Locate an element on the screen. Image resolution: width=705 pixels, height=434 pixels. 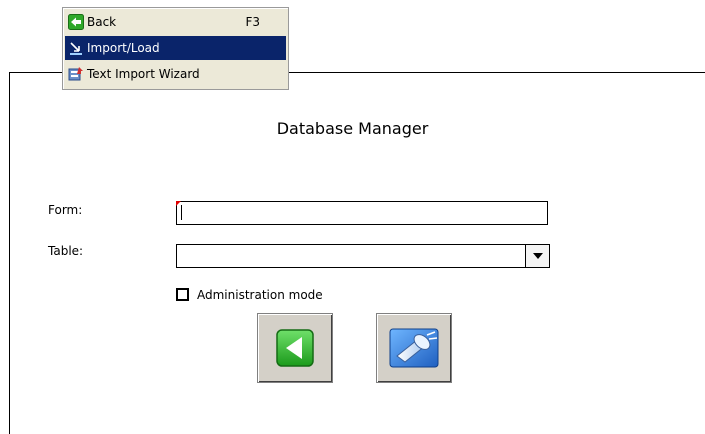
back-button is located at coordinates (295, 348).